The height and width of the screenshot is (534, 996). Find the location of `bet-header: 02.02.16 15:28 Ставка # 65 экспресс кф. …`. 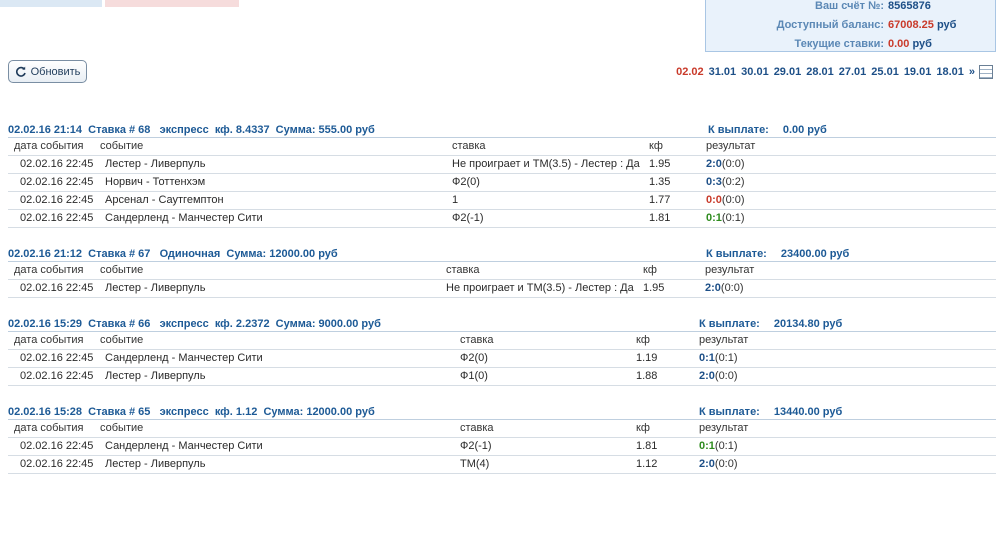

bet-header: 02.02.16 15:28 Ставка # 65 экспресс кф. … is located at coordinates (502, 413).